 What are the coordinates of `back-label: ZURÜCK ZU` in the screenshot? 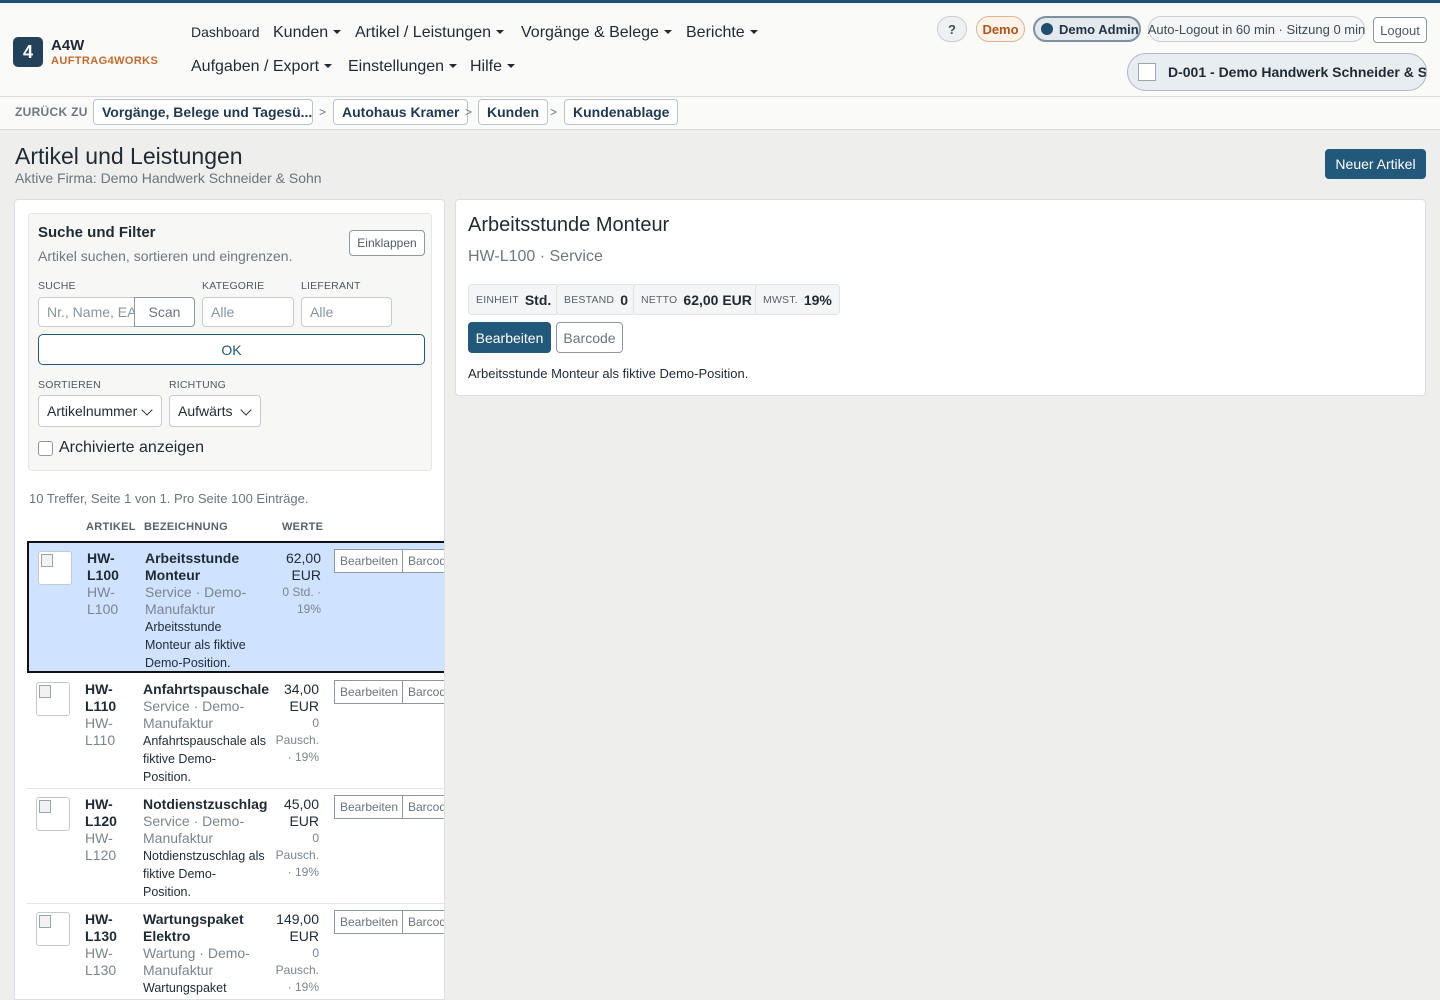 It's located at (51, 112).